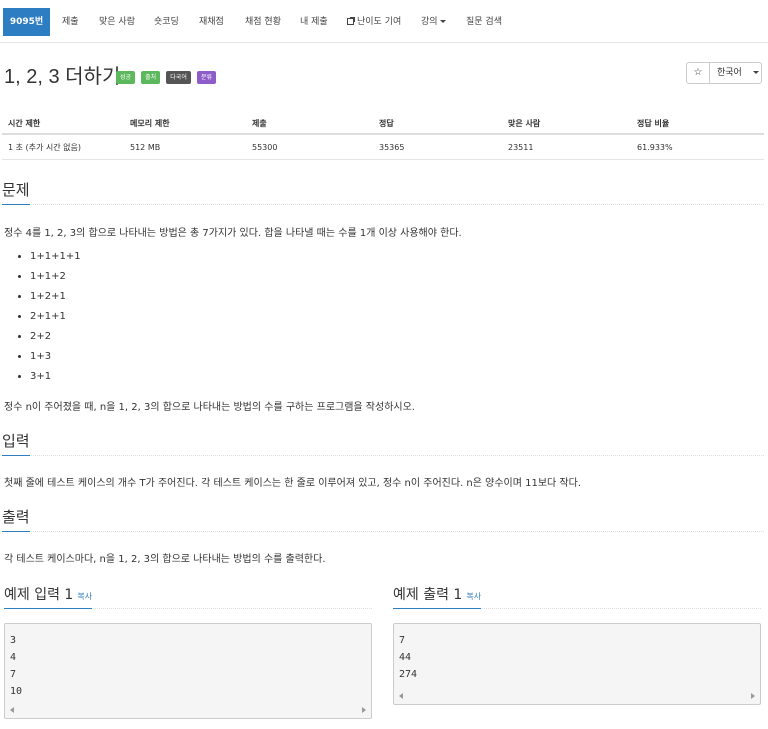 The image size is (768, 729). What do you see at coordinates (55, 258) in the screenshot?
I see `list-item: 1+1+1+1` at bounding box center [55, 258].